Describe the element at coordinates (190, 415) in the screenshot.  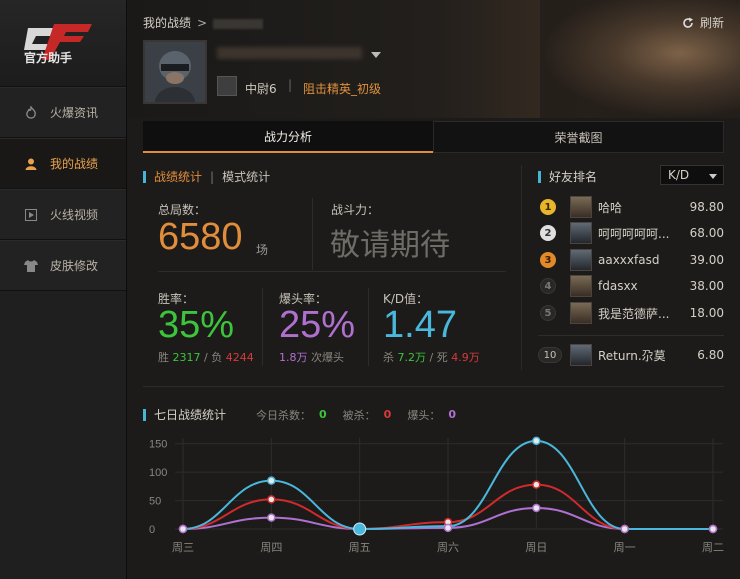
I see `seven-day-title: 七日战绩统计` at that location.